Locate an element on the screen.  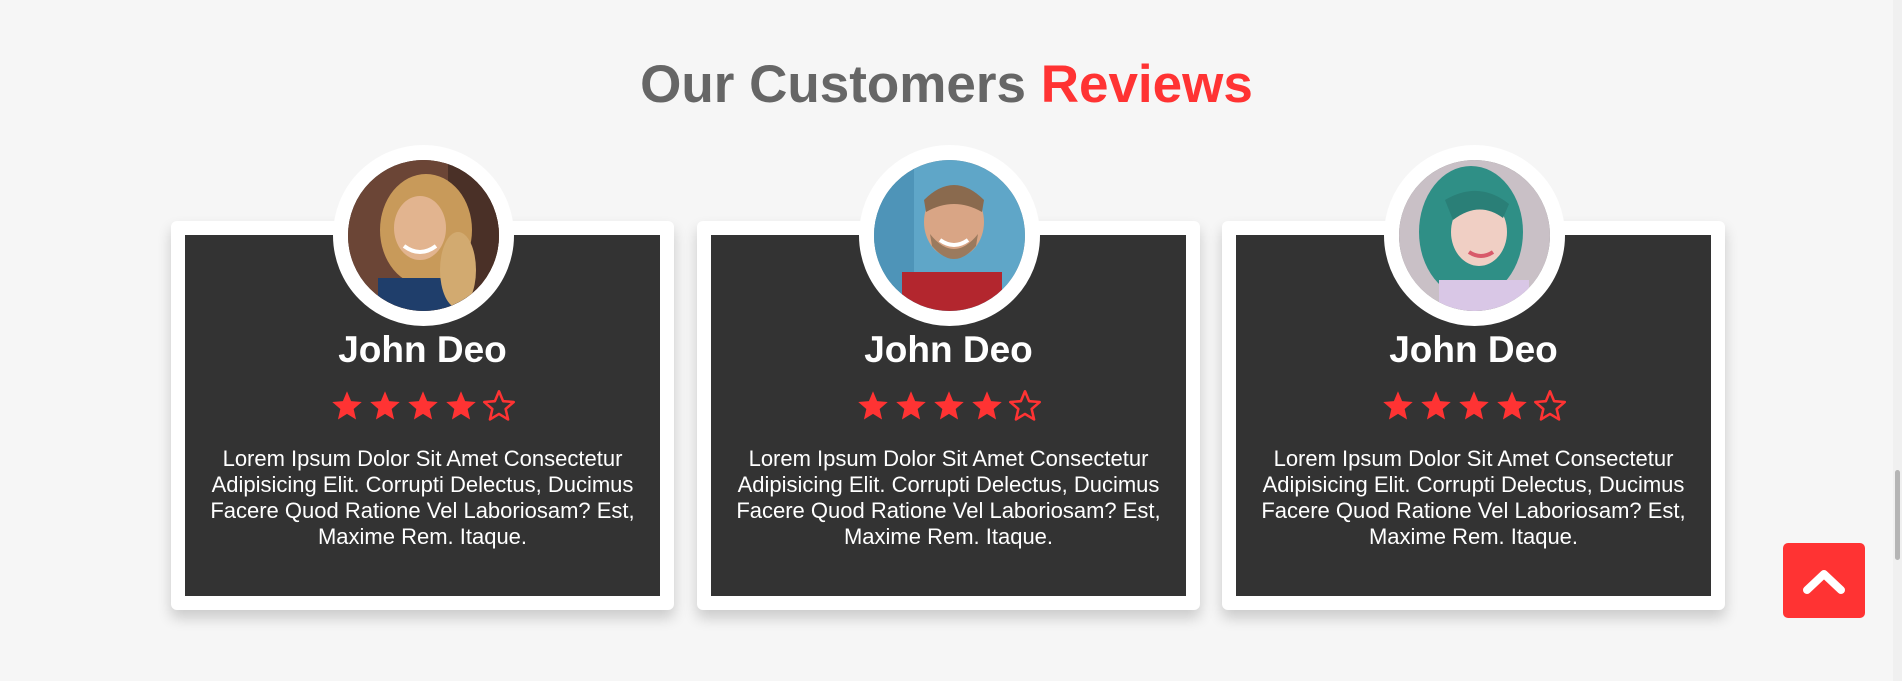
section-title-main: Our Customers is located at coordinates (833, 84).